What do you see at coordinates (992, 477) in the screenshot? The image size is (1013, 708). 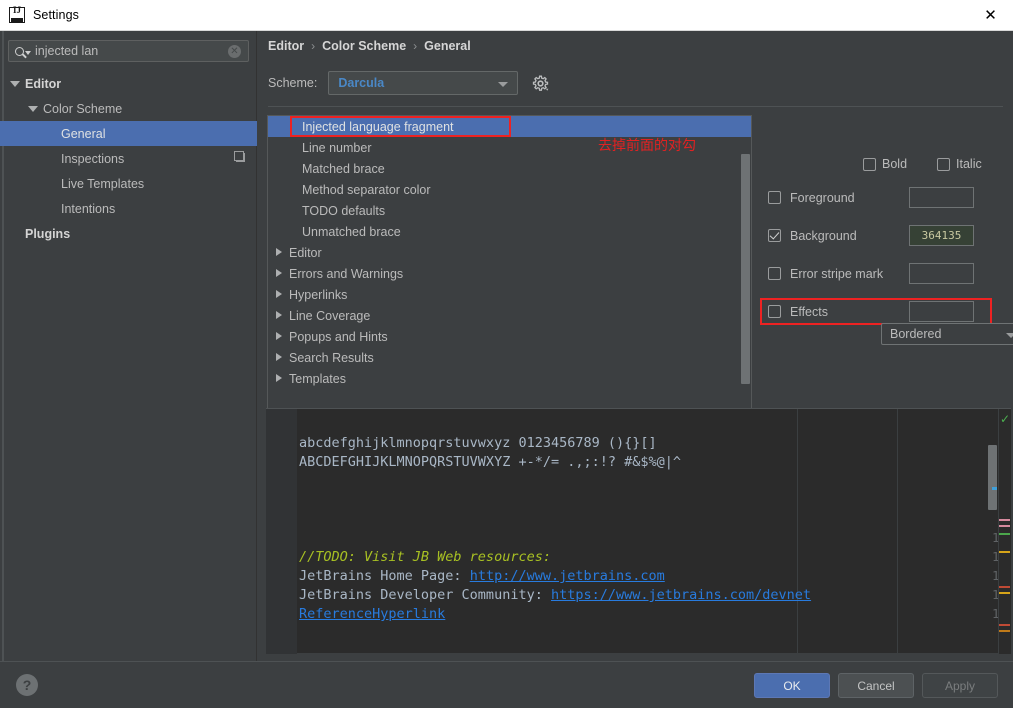 I see `preview-scrollbar` at bounding box center [992, 477].